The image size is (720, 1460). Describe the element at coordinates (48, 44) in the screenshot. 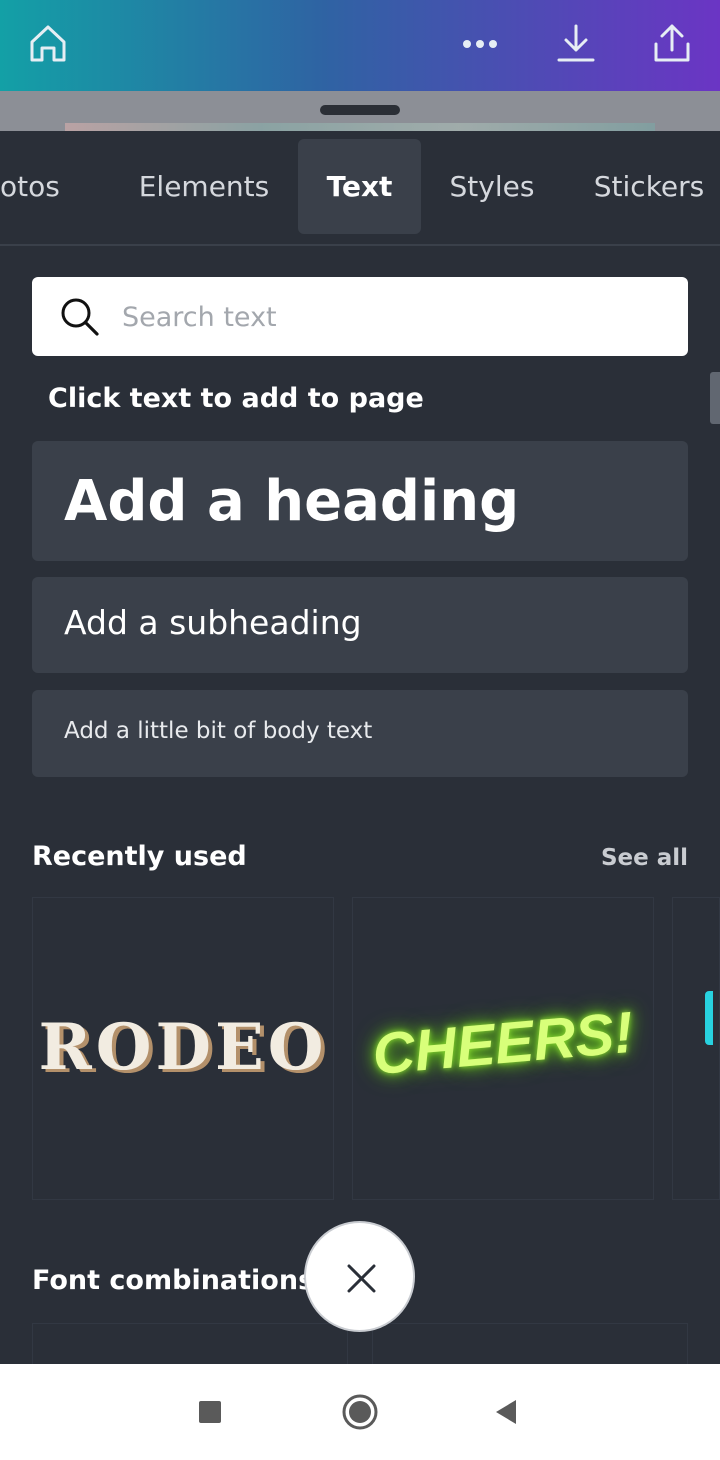

I see `home-icon` at that location.